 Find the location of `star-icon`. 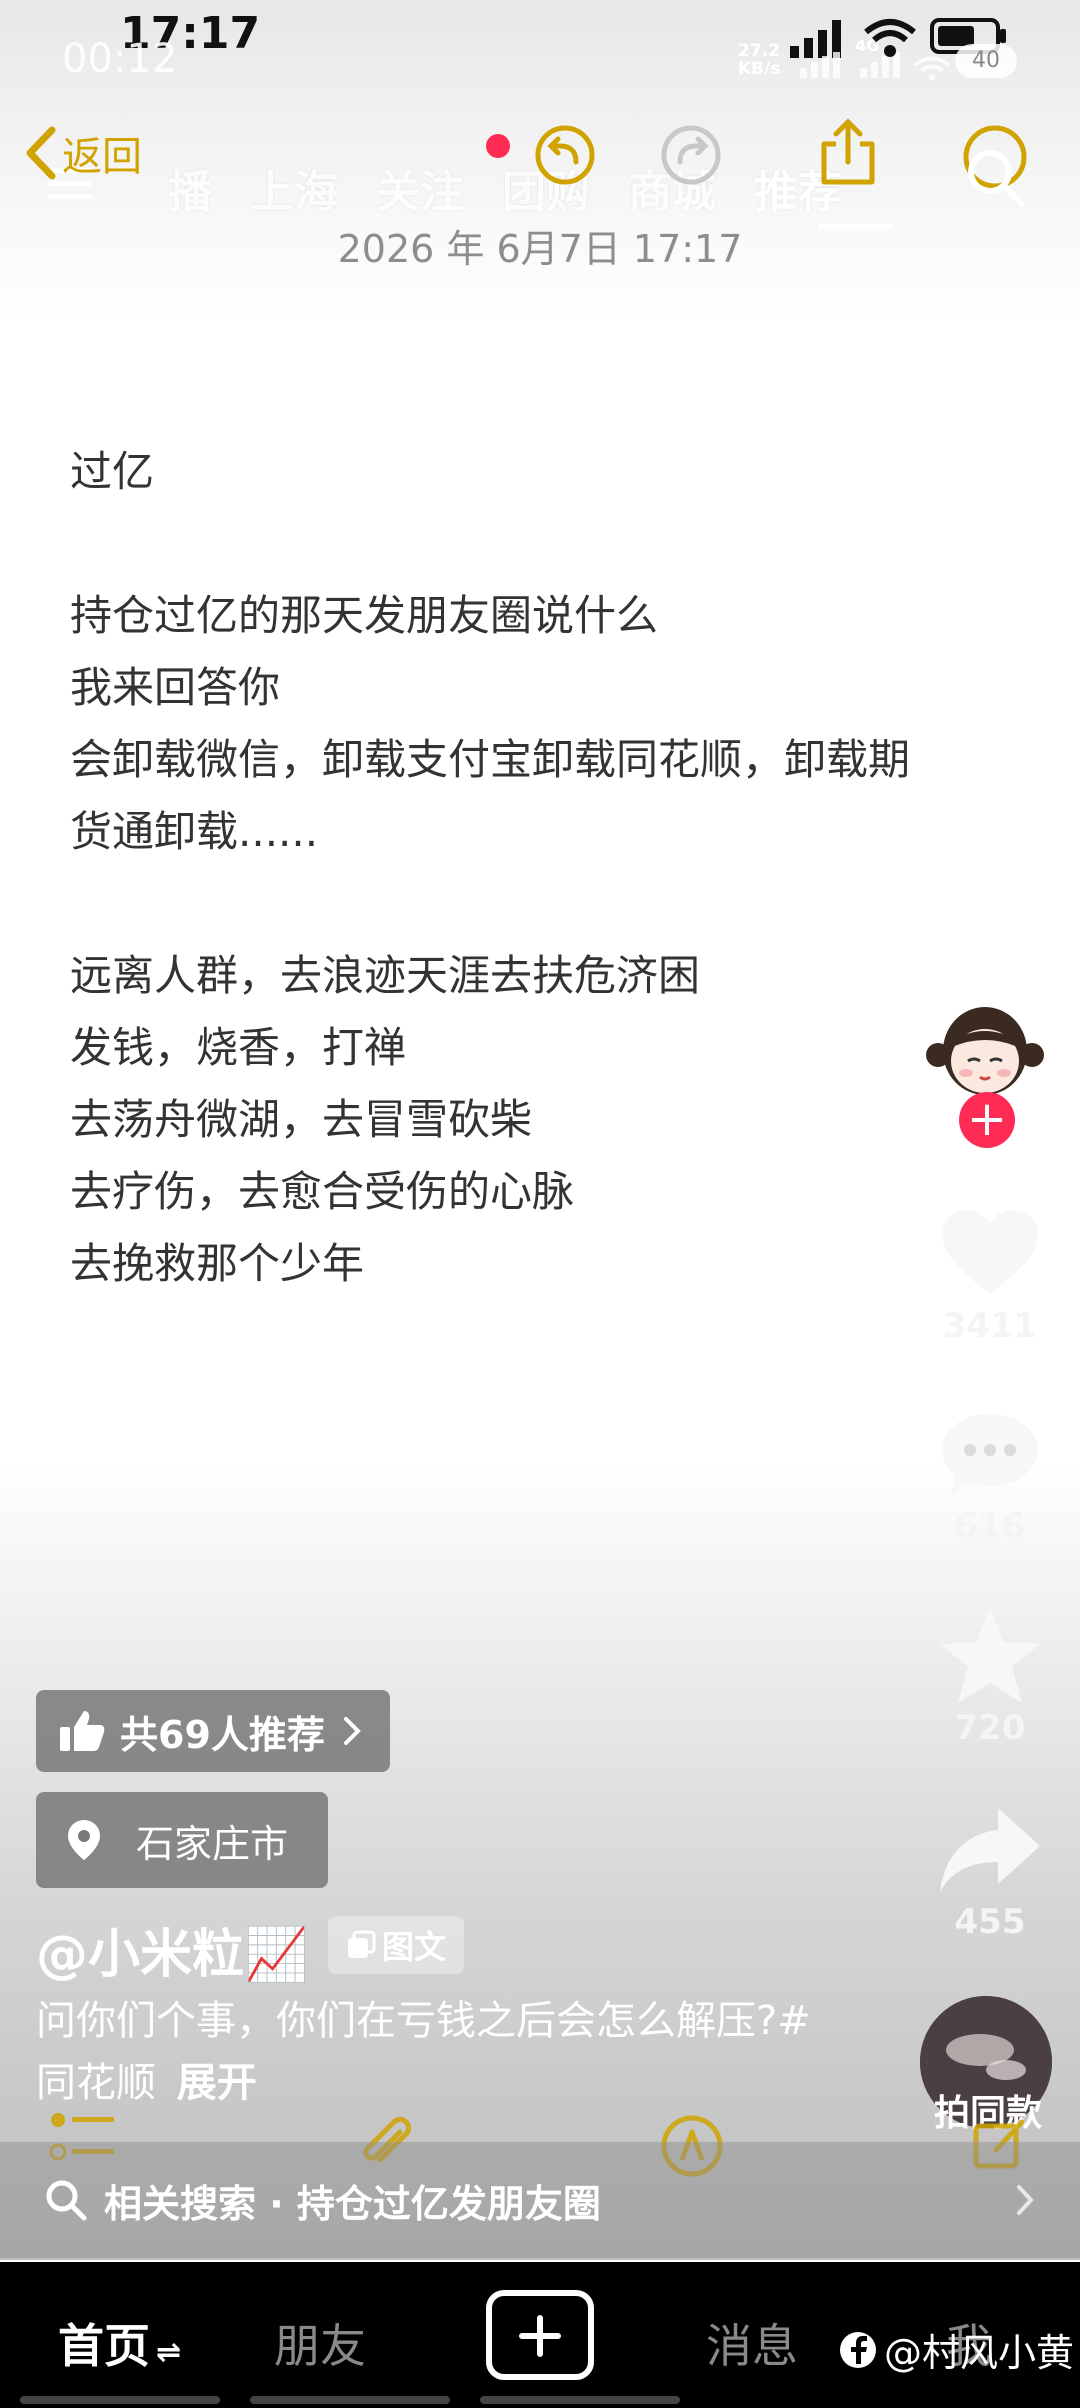

star-icon is located at coordinates (990, 1656).